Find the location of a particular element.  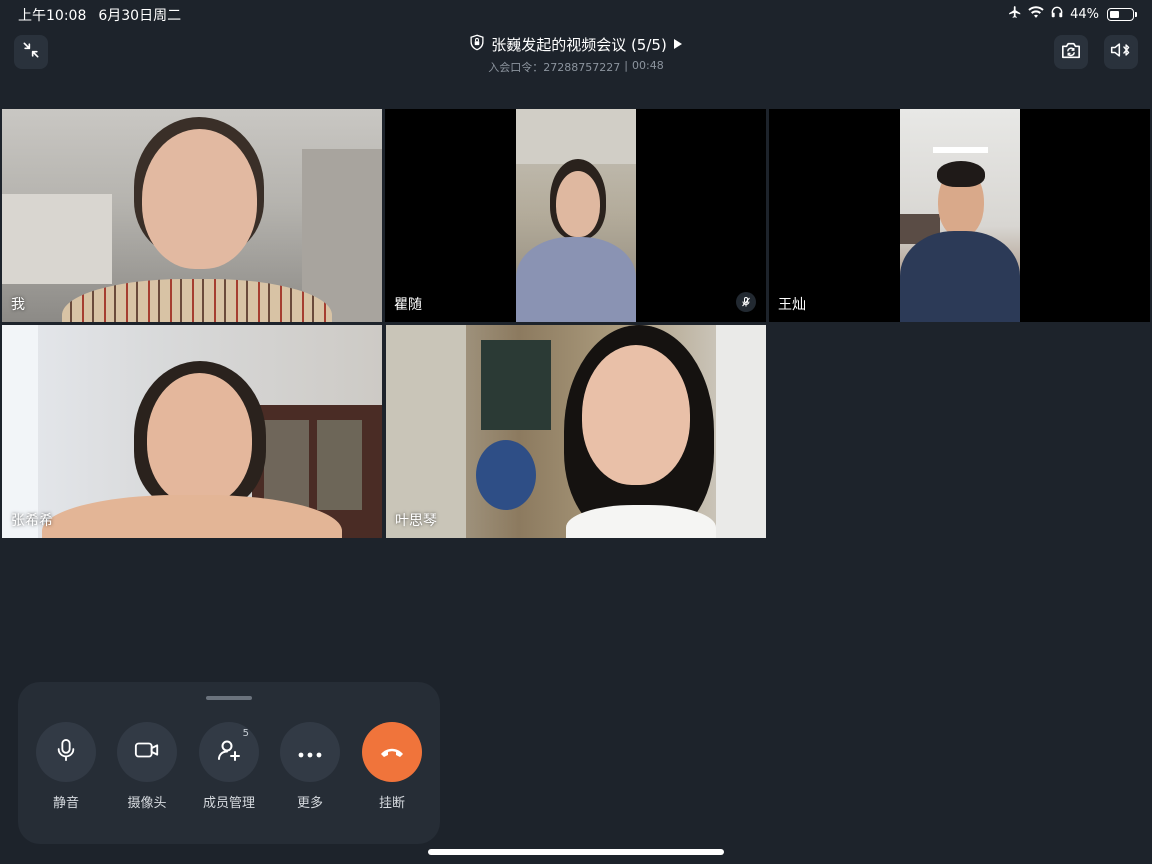

meeting-header: 张巍发起的视频会议 (5/5) 入会口令：27288757227 | 00:48 is located at coordinates (576, 54).